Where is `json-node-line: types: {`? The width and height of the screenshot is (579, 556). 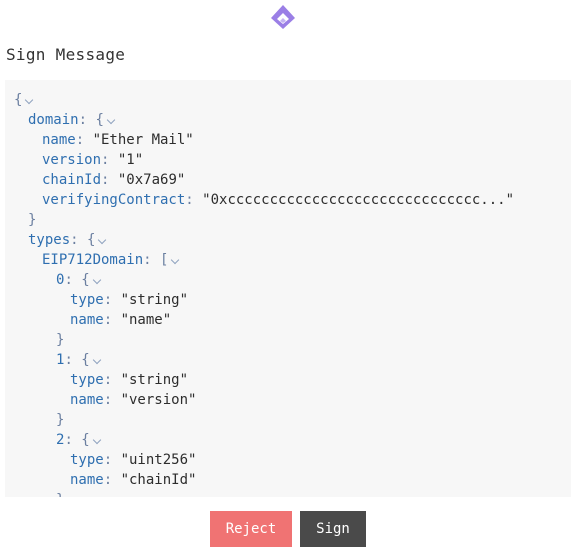
json-node-line: types: { is located at coordinates (288, 240).